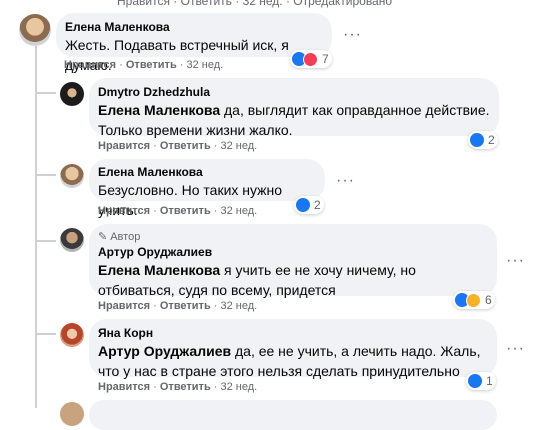 Image resolution: width=534 pixels, height=430 pixels. Describe the element at coordinates (36, 225) in the screenshot. I see `thread-line` at that location.